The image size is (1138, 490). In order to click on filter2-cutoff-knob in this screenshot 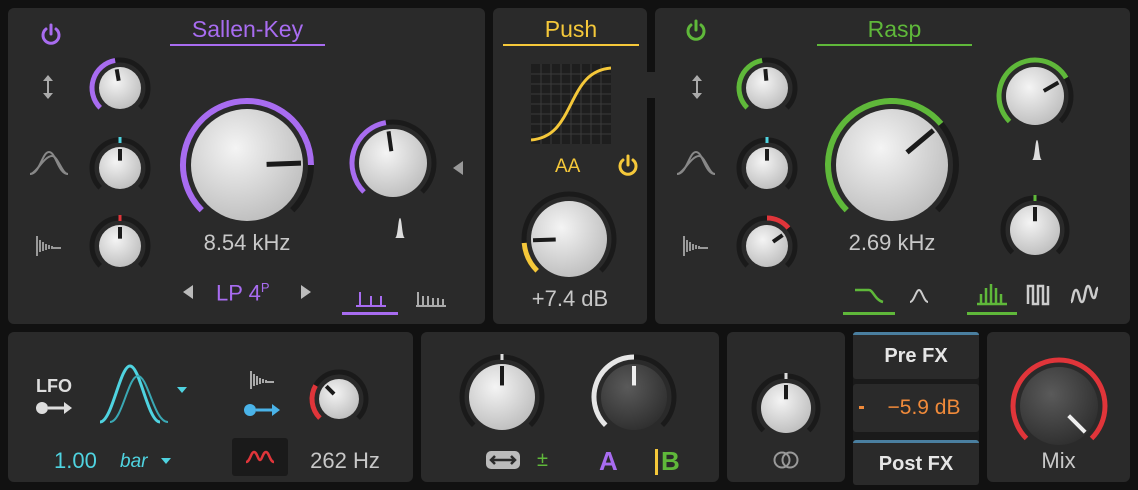, I will do `click(892, 165)`.